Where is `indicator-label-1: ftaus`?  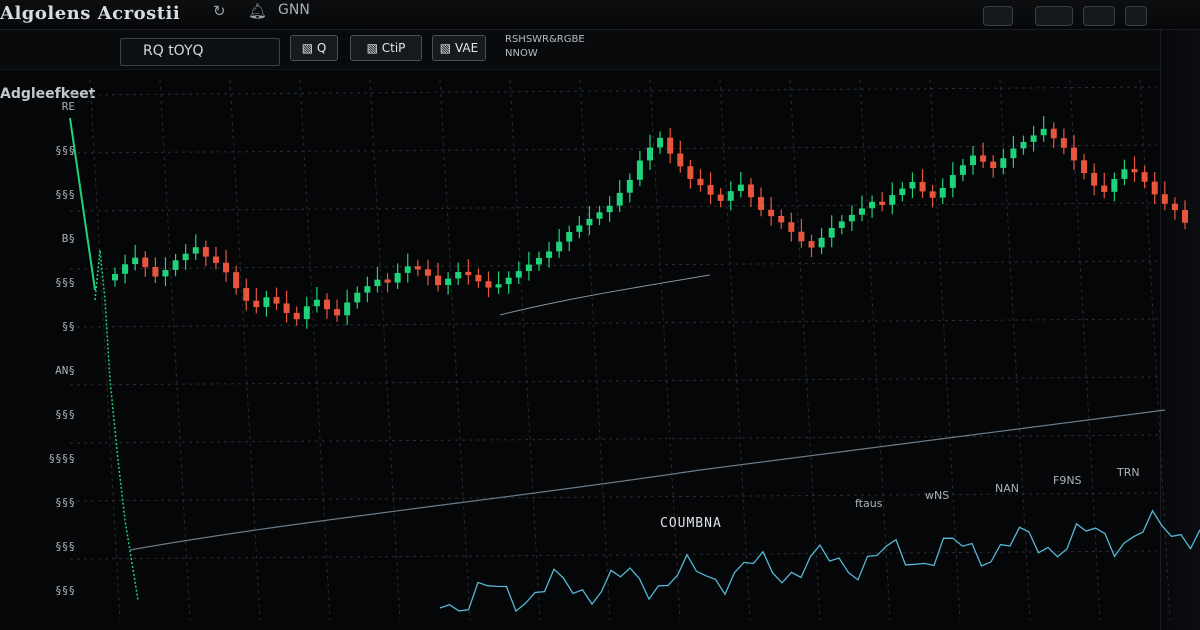 indicator-label-1: ftaus is located at coordinates (869, 503).